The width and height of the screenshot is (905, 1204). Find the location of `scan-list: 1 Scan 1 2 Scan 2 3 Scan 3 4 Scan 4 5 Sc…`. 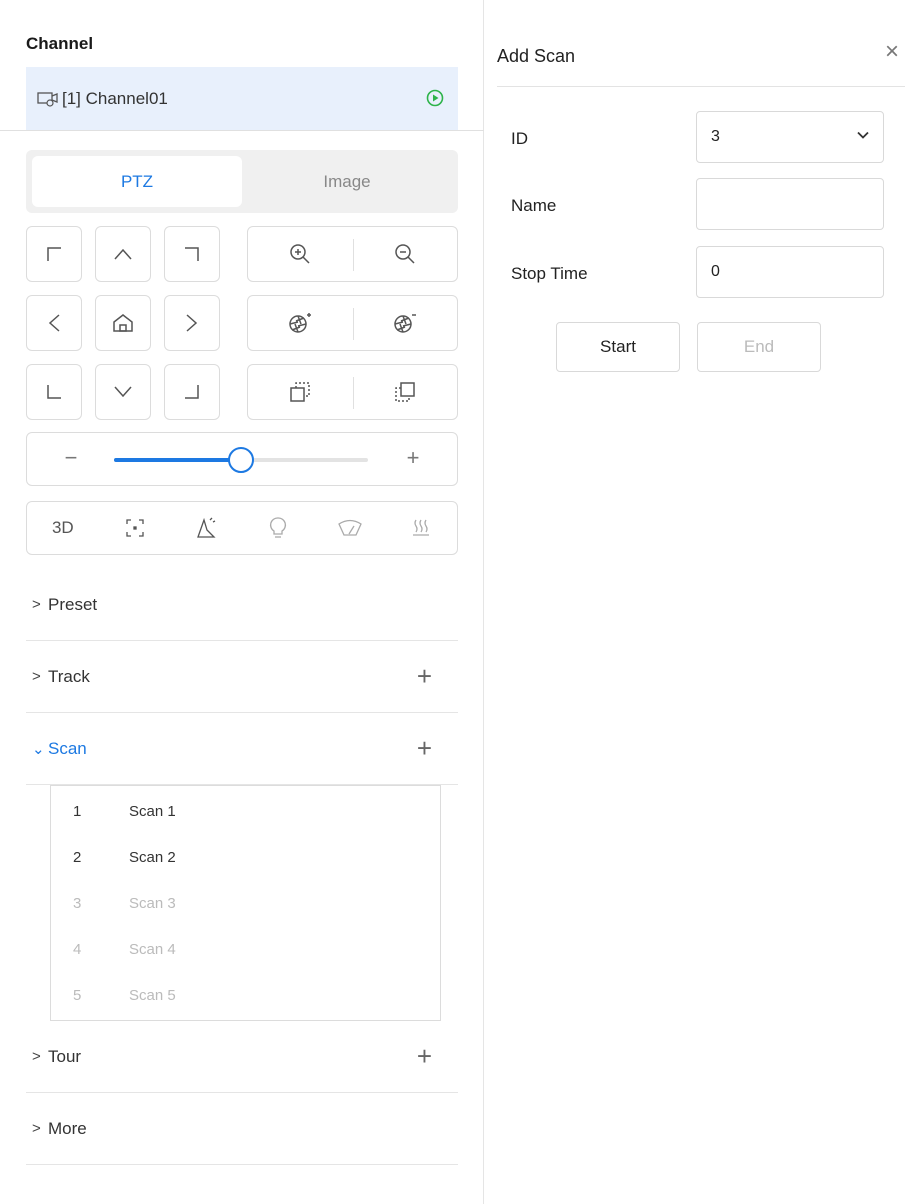

scan-list: 1 Scan 1 2 Scan 2 3 Scan 3 4 Scan 4 5 Sc… is located at coordinates (245, 903).